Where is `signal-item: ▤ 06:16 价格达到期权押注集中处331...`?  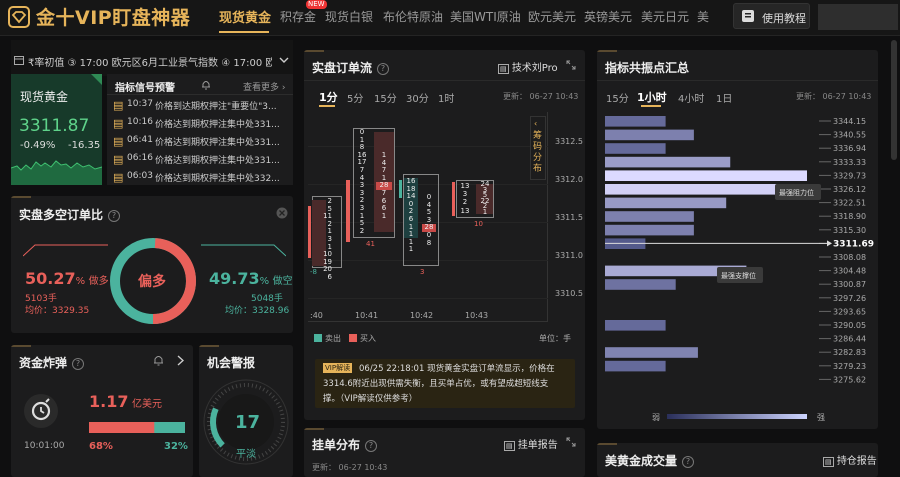 signal-item: ▤ 06:16 价格达到期权押注集中处331... is located at coordinates (202, 159).